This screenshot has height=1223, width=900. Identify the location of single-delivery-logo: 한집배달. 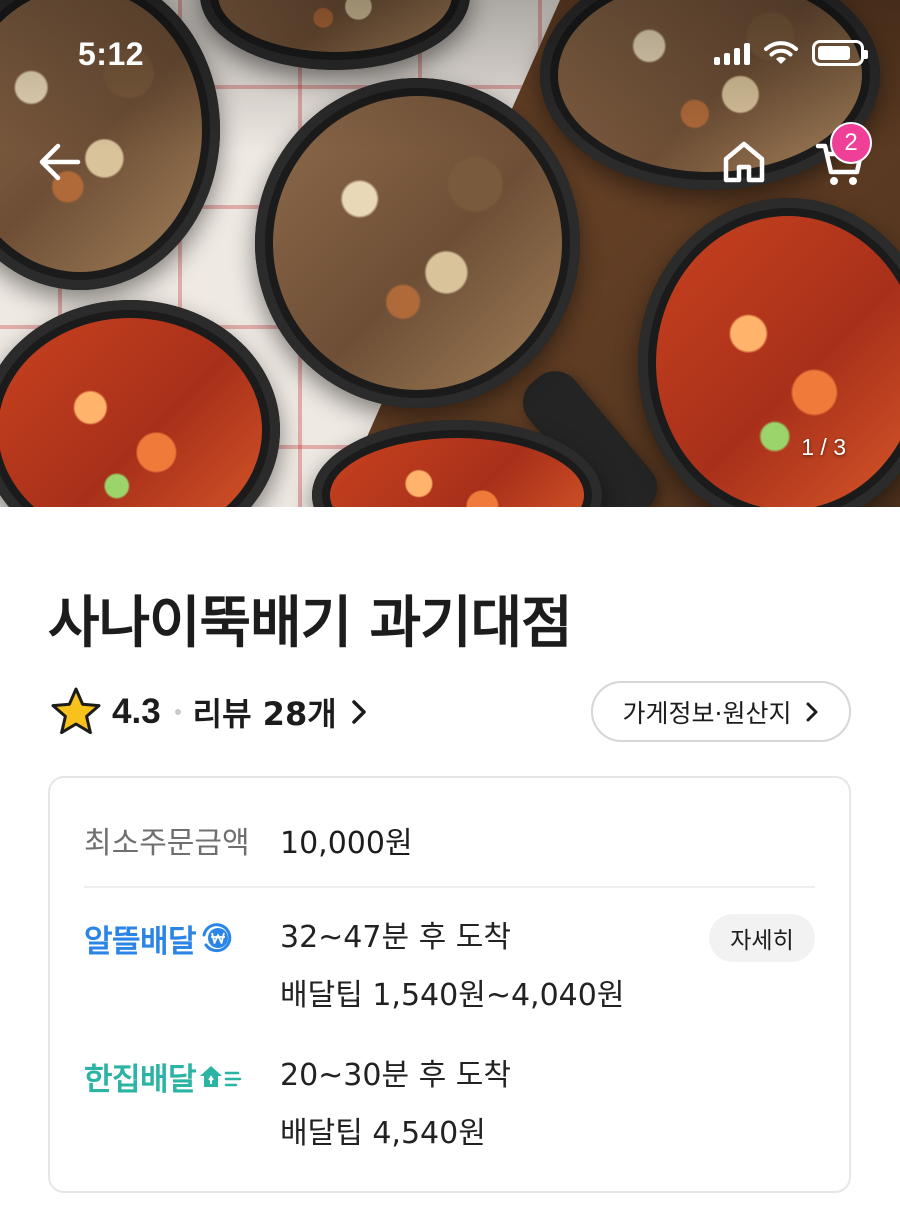
(182, 1076).